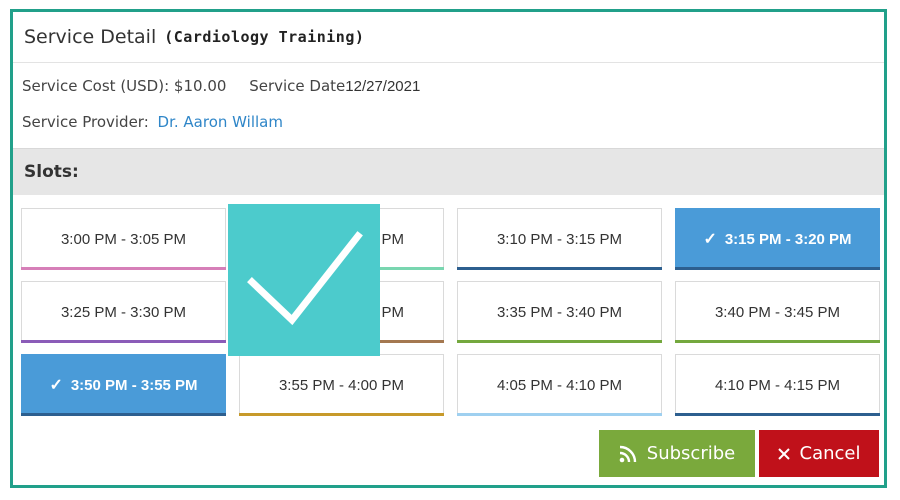  I want to click on slot-label: 4:05 PM - 4:10 PM, so click(559, 385).